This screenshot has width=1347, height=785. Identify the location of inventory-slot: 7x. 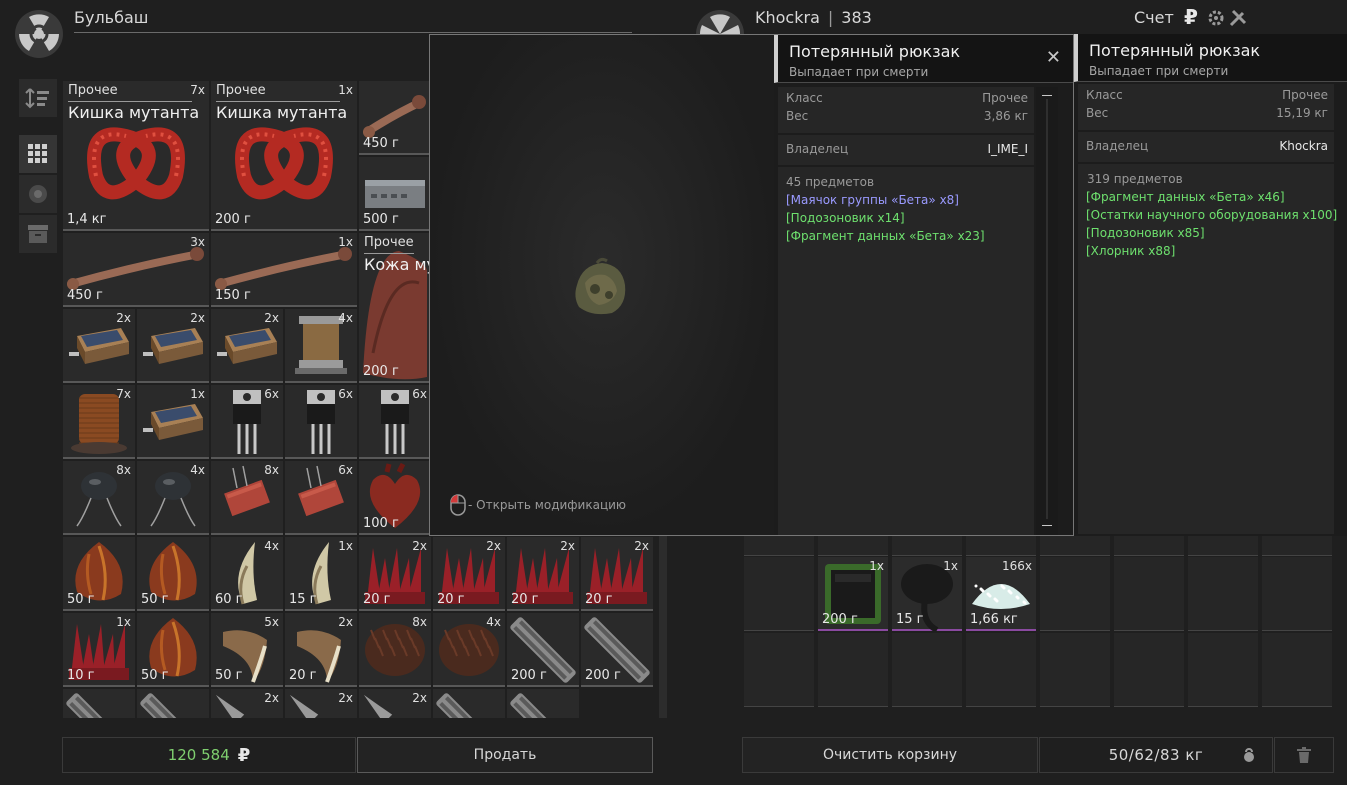
(99, 422).